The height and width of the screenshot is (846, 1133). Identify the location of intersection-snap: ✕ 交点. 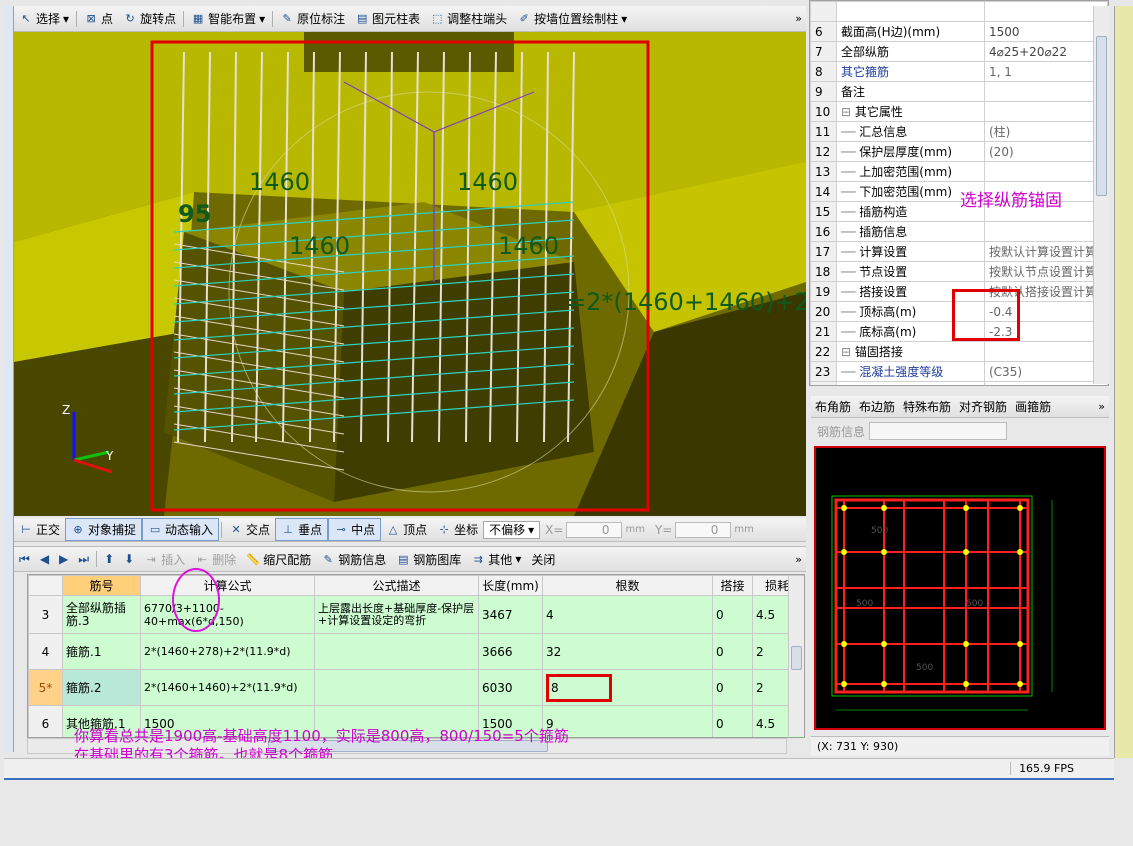
(249, 529).